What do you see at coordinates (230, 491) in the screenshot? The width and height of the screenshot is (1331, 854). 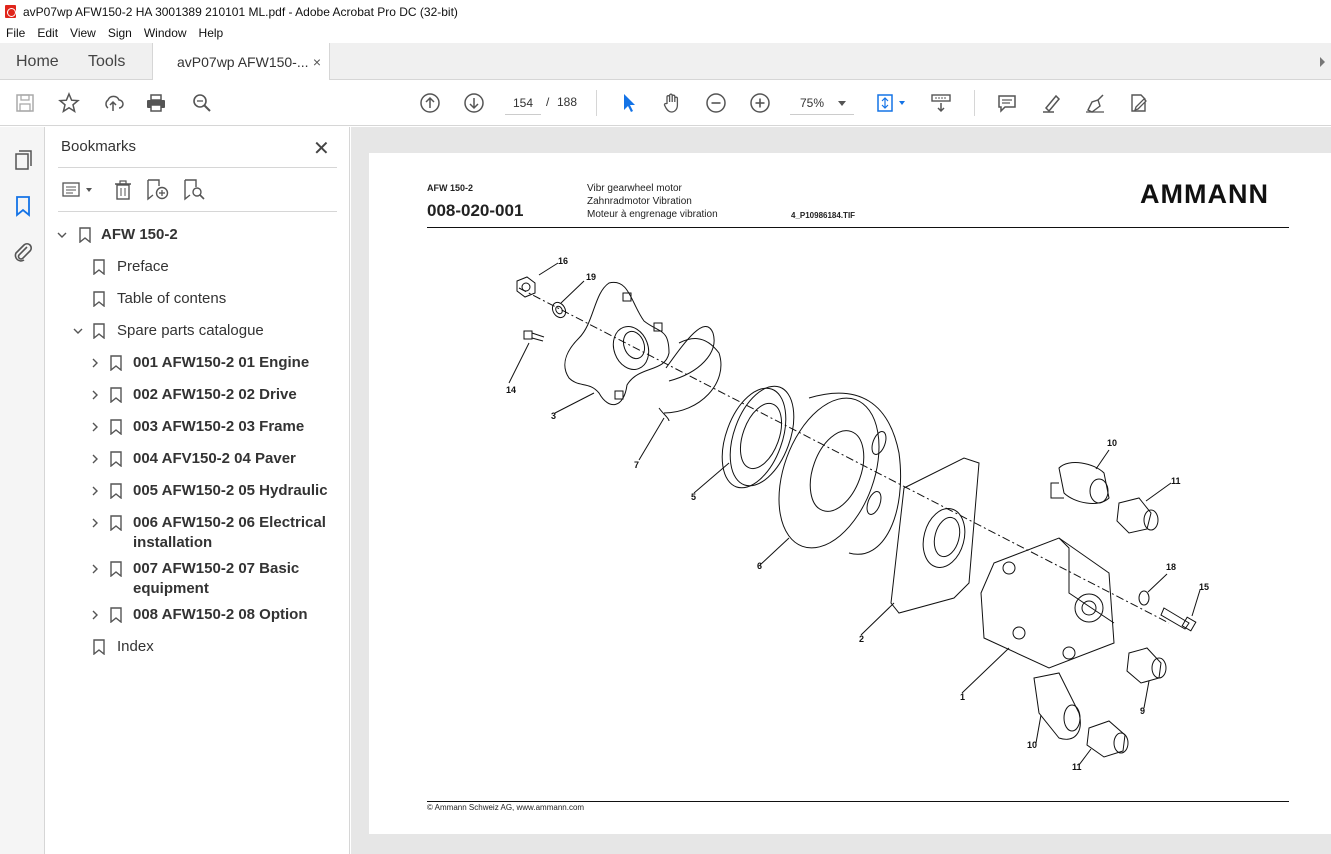 I see `bookmark-item-hydraulic: 005 AFW150-2 05 Hydraulic` at bounding box center [230, 491].